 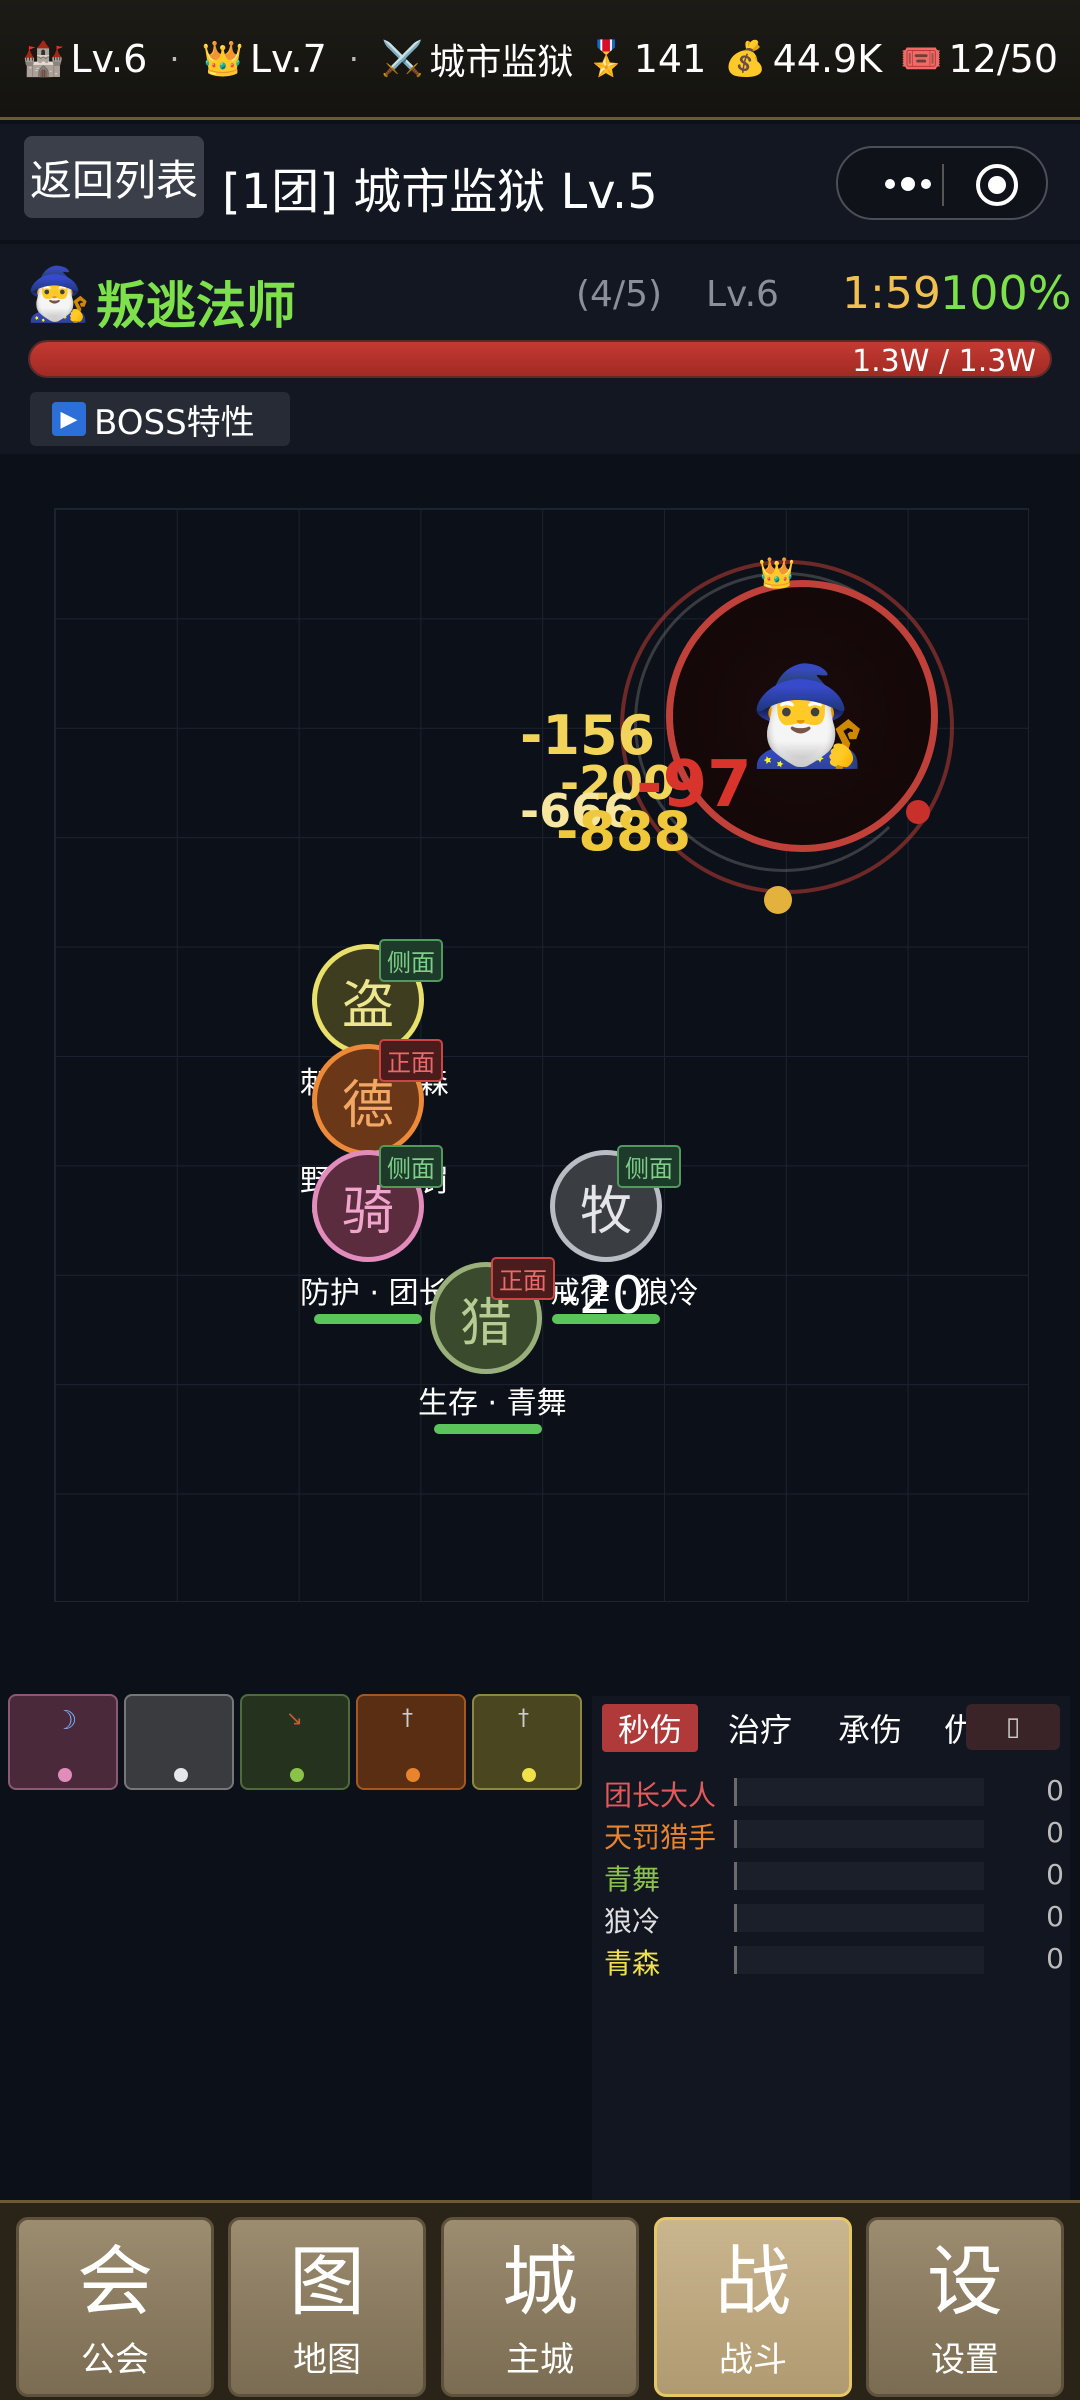 I want to click on play-icon: ▶, so click(x=69, y=419).